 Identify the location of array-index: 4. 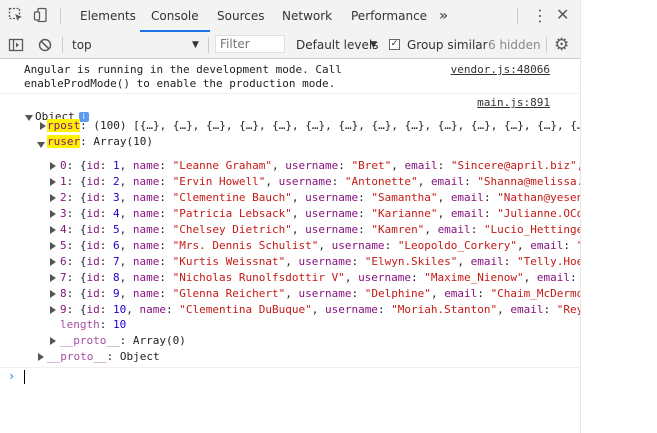
(63, 229).